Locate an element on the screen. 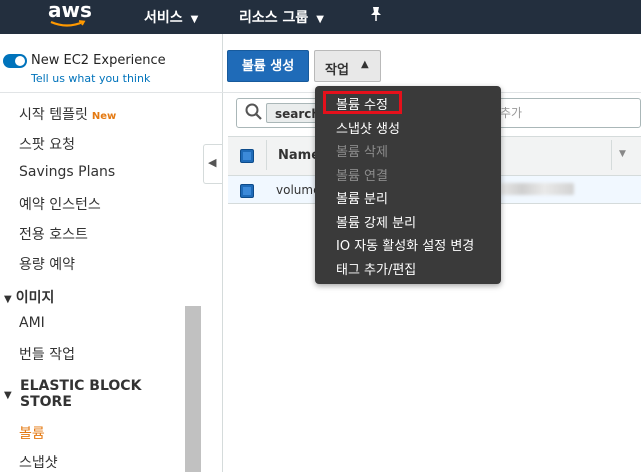  resource-groups-label: 리소스 그룹 is located at coordinates (274, 18).